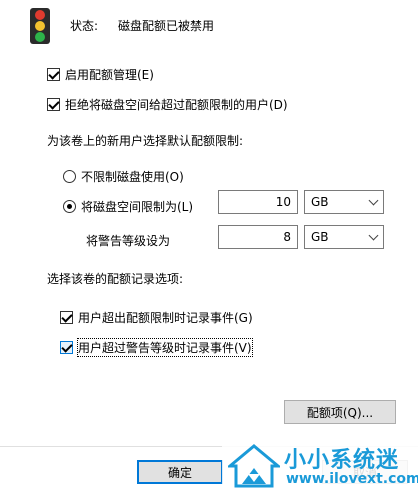 The image size is (418, 495). I want to click on warn-unit-value: GB, so click(320, 237).